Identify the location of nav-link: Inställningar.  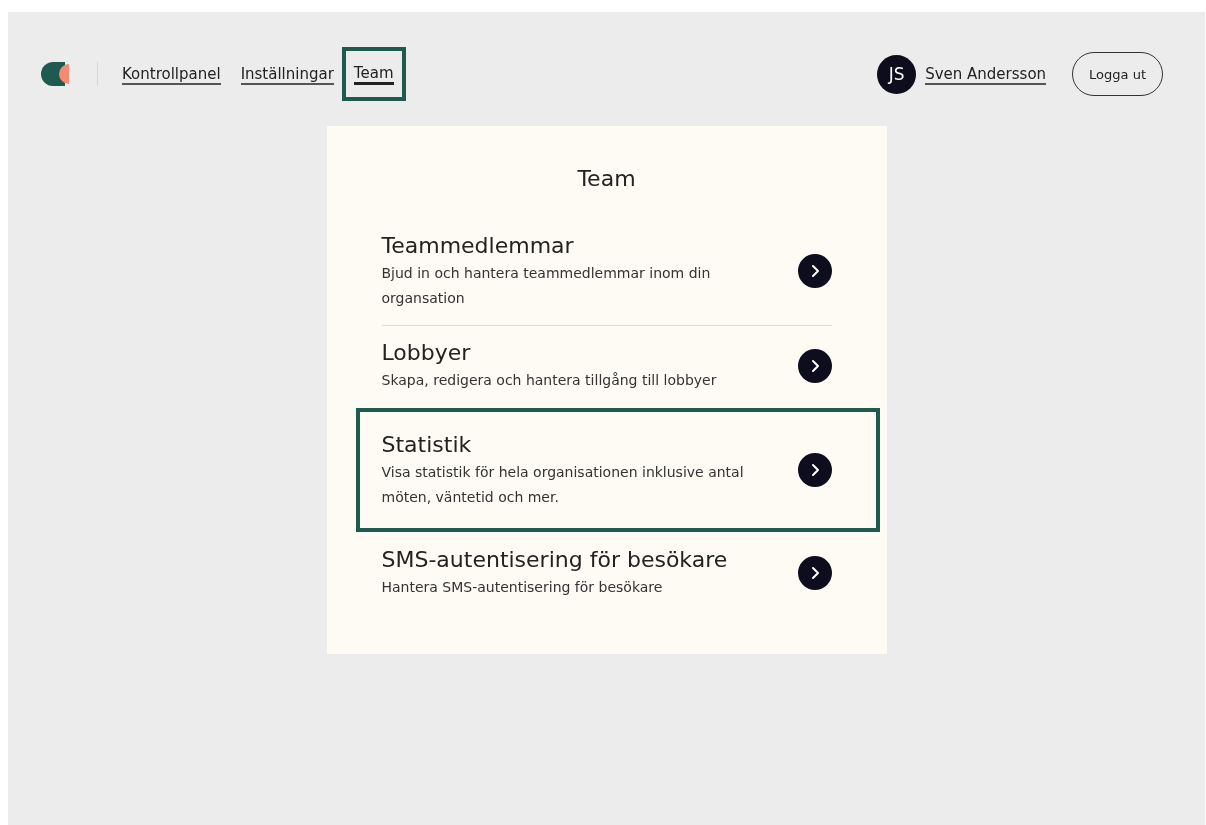
(287, 74).